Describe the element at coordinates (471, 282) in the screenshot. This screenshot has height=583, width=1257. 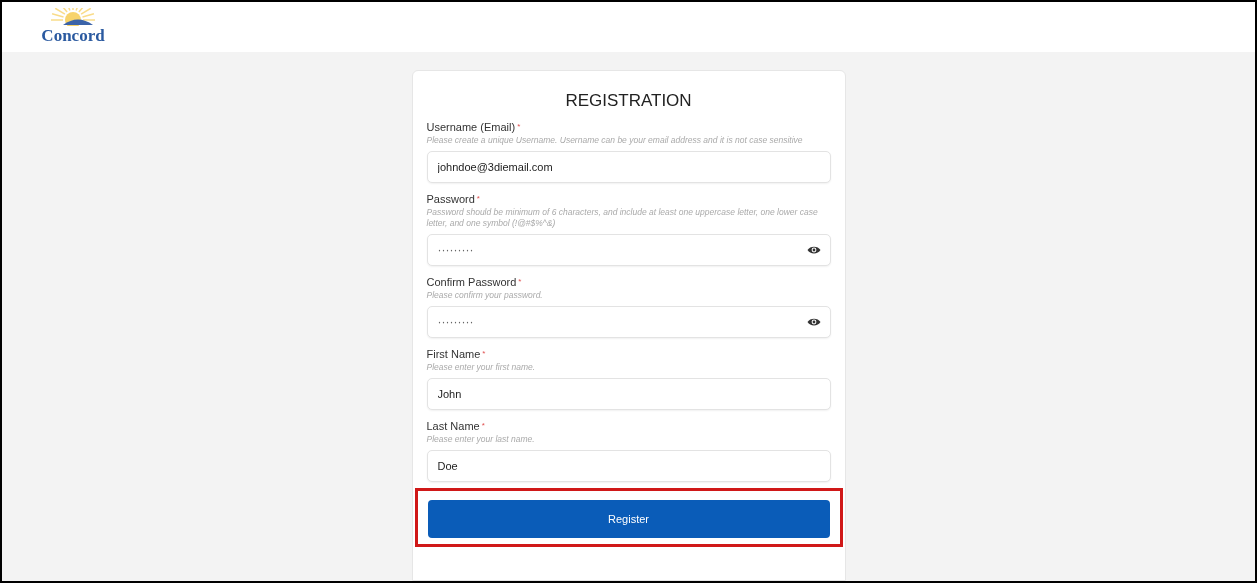
I see `field-label: Confirm Password` at that location.